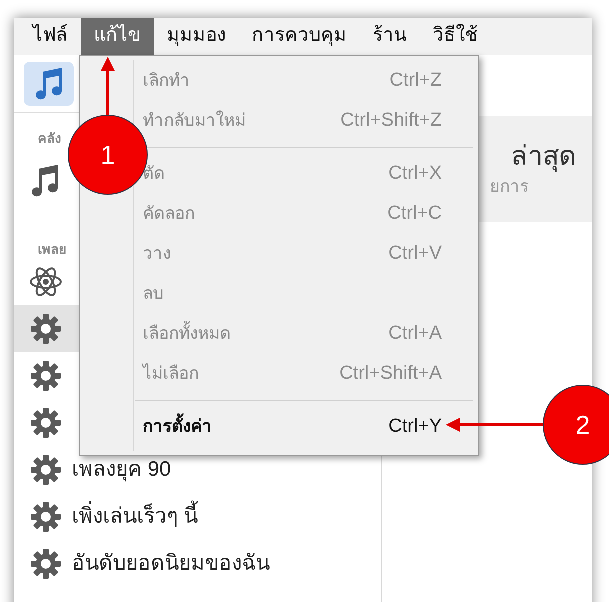 This screenshot has height=602, width=609. What do you see at coordinates (52, 249) in the screenshot?
I see `section-header: เพลย` at bounding box center [52, 249].